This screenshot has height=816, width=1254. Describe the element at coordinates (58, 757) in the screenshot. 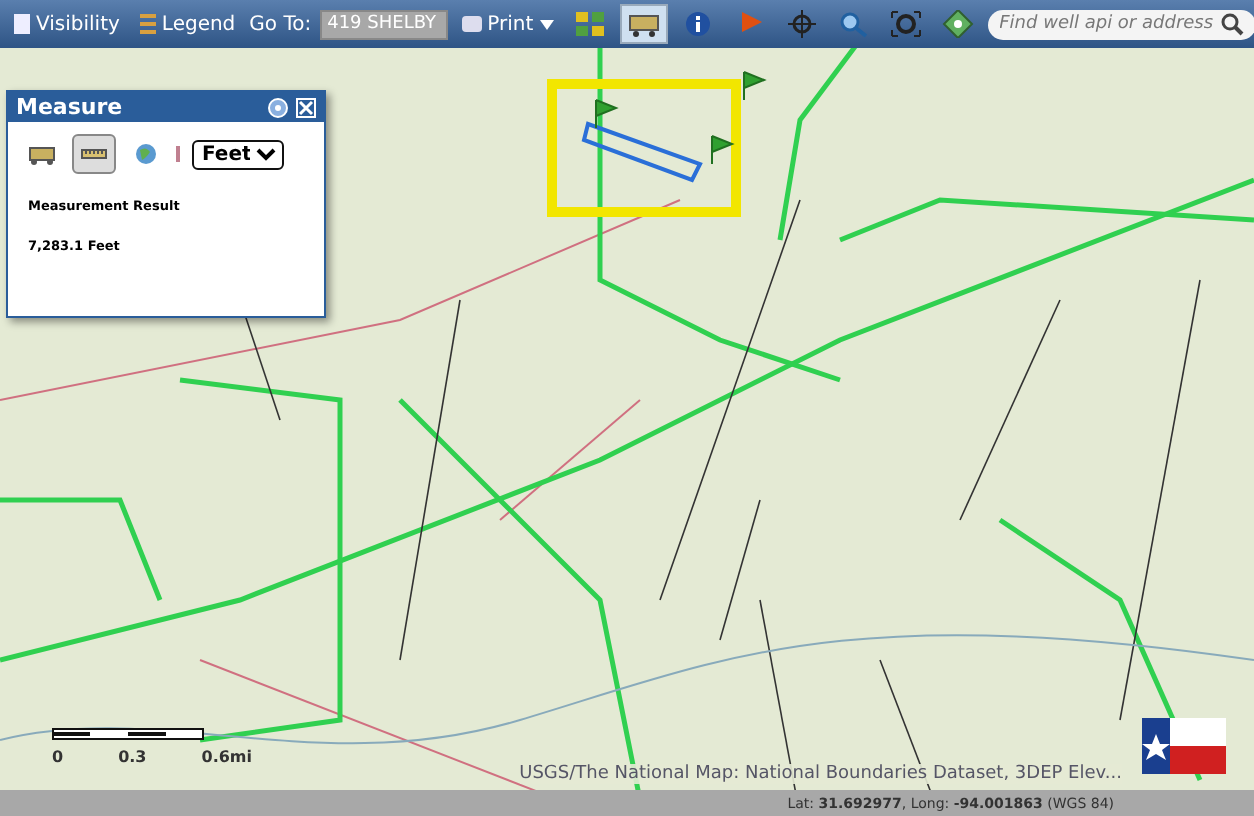

I see `scale-label: 0` at that location.